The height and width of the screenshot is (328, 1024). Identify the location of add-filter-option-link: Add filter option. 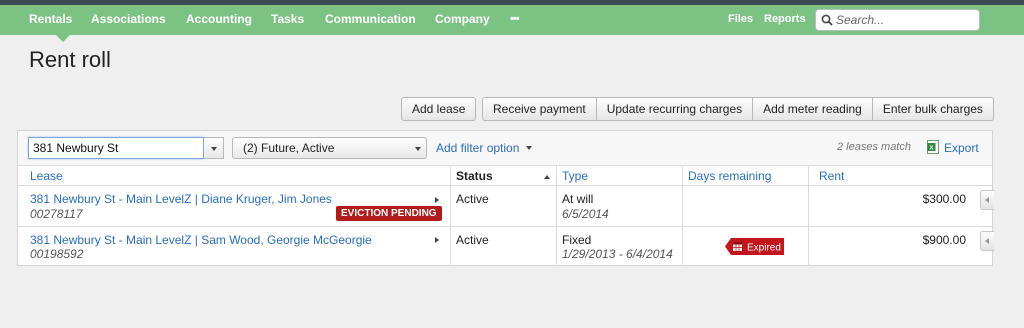
(484, 148).